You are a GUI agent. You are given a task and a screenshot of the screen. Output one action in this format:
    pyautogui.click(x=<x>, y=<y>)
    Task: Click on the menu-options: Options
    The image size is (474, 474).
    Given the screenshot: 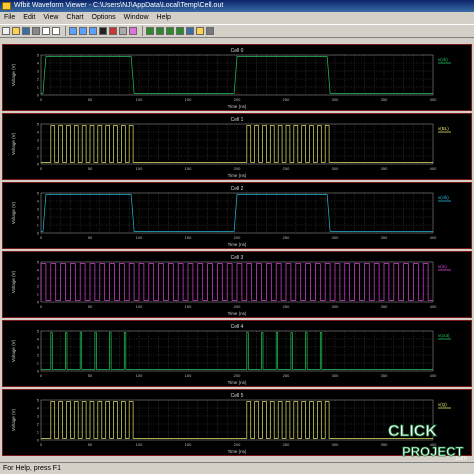 What is the action you would take?
    pyautogui.click(x=104, y=18)
    